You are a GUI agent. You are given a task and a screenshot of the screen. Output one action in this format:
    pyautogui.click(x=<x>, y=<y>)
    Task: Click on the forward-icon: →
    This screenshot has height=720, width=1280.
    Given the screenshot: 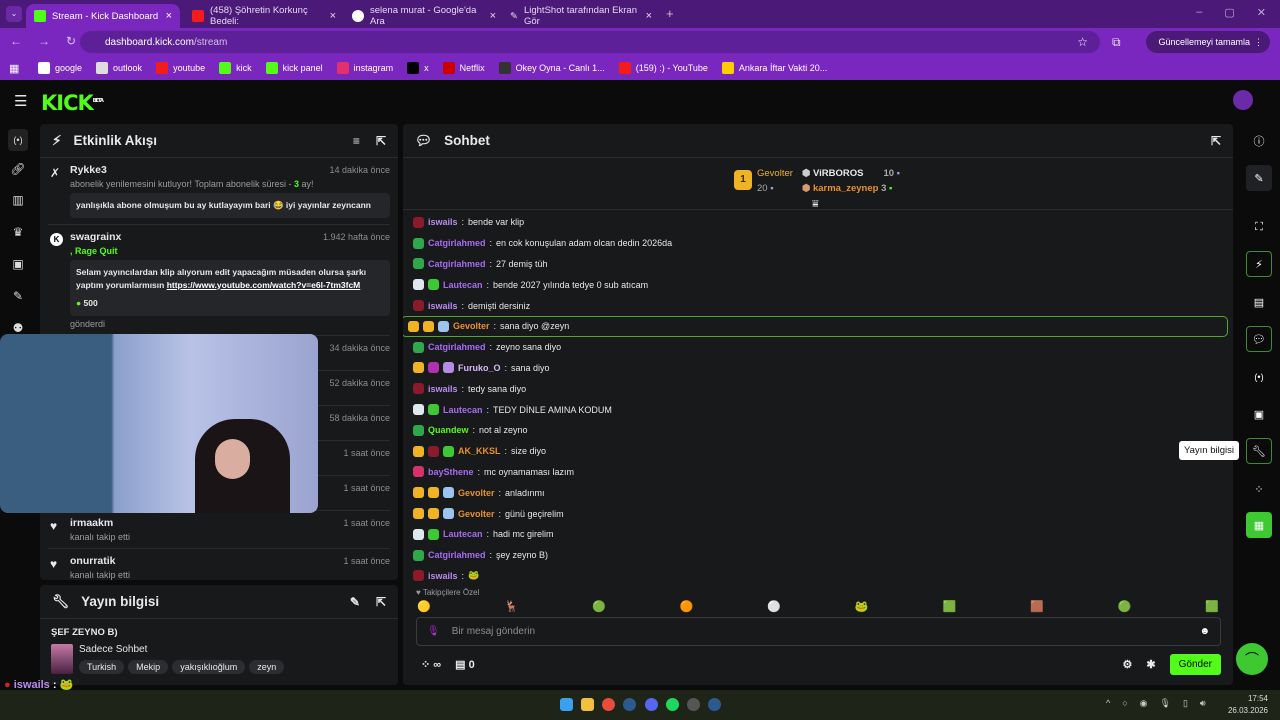 What is the action you would take?
    pyautogui.click(x=44, y=41)
    